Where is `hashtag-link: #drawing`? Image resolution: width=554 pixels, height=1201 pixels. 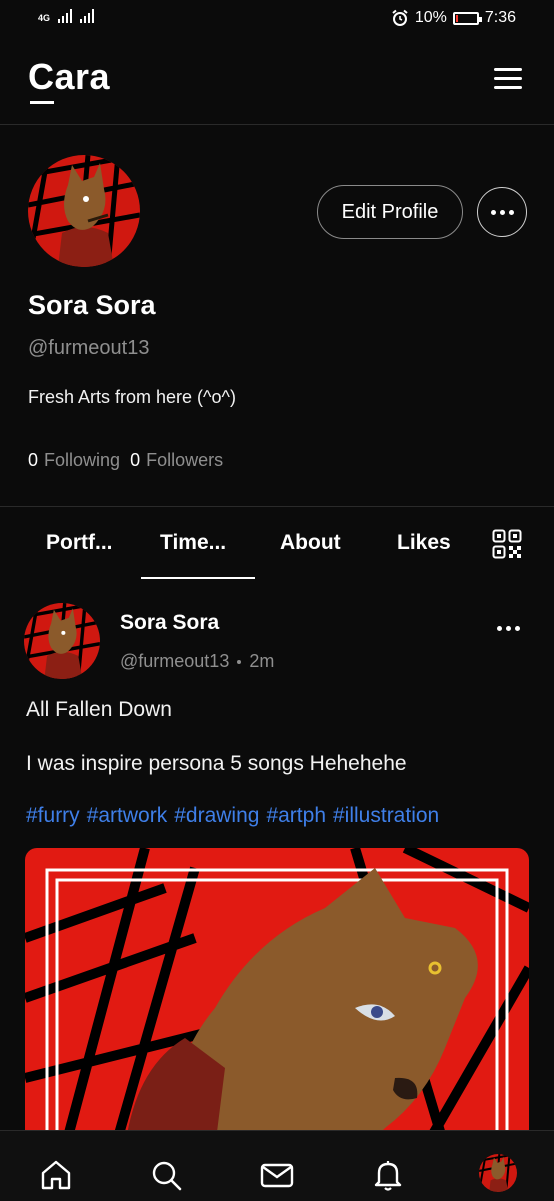
hashtag-link: #drawing is located at coordinates (216, 816).